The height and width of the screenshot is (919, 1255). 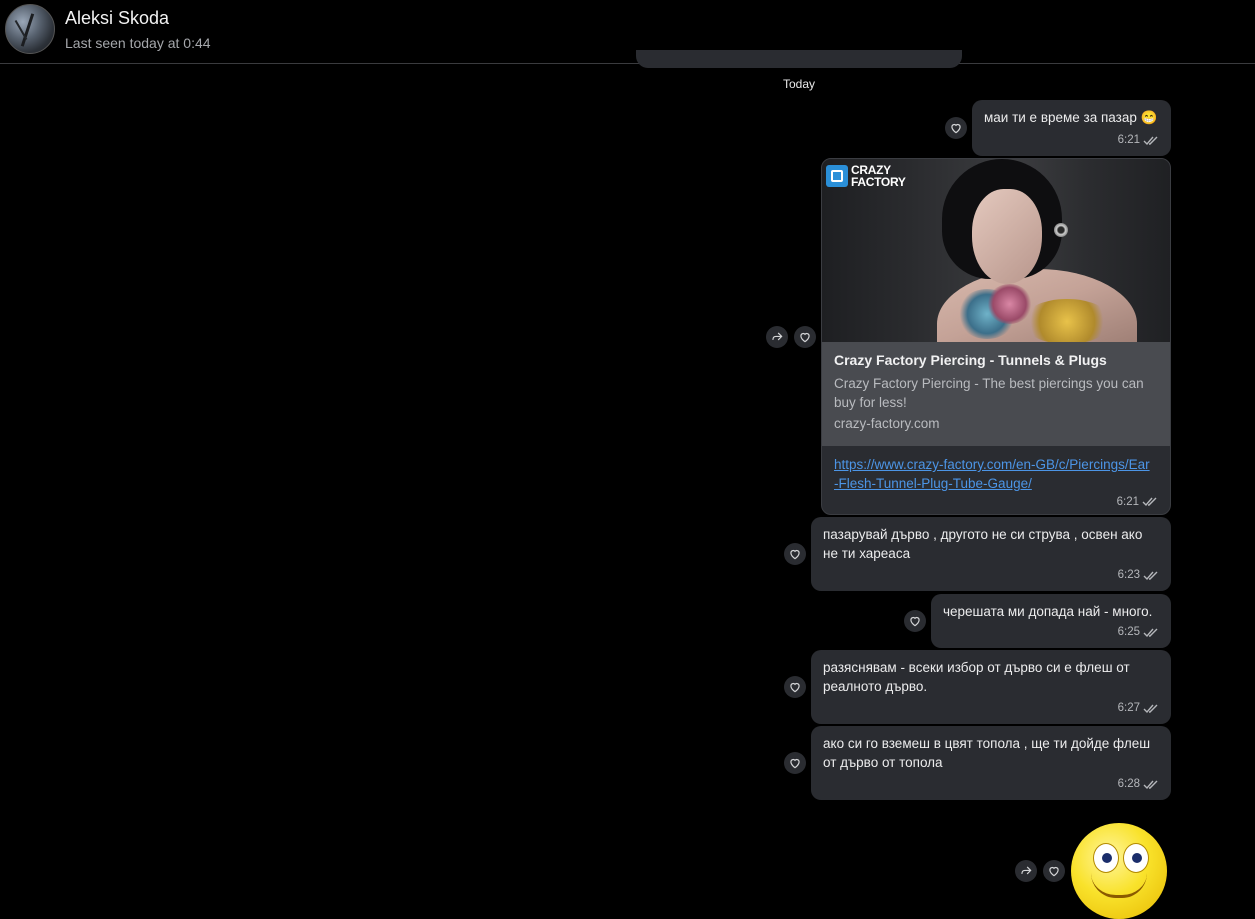 What do you see at coordinates (1060, 117) in the screenshot?
I see `message-text: маи ти е време за пазар` at bounding box center [1060, 117].